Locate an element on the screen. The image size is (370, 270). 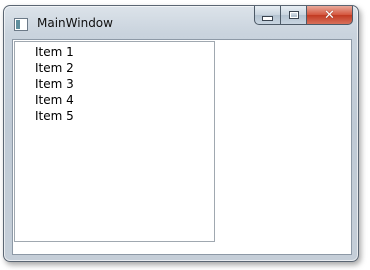
list-item: Item 4 is located at coordinates (54, 100).